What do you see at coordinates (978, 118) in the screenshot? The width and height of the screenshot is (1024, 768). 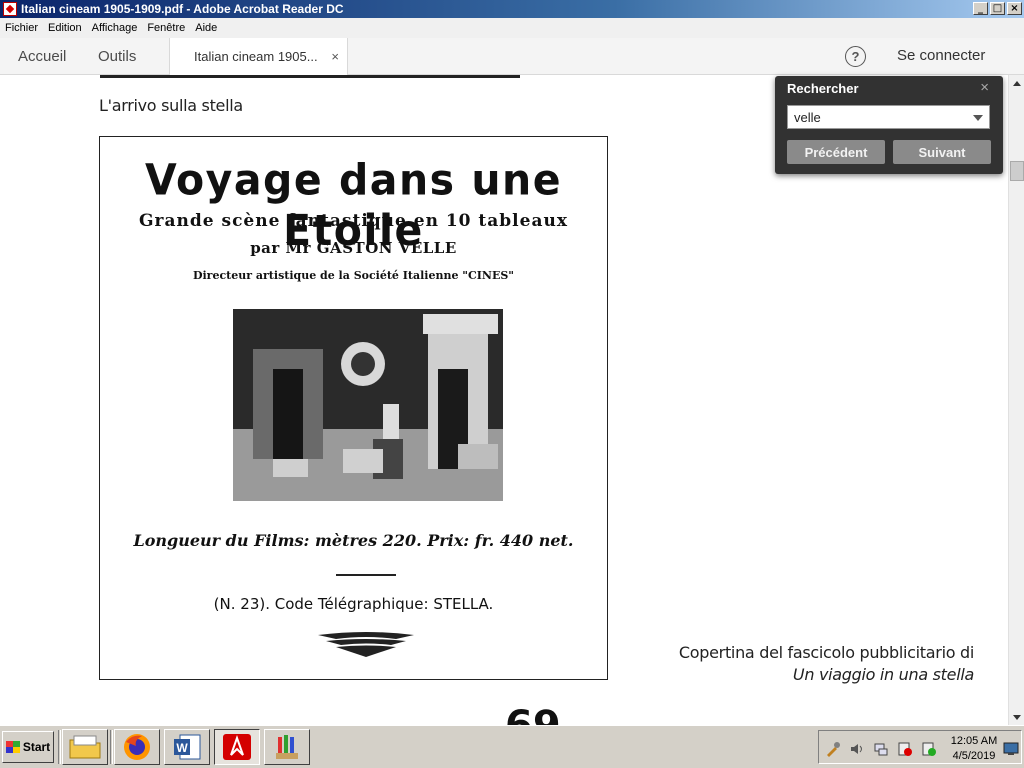 I see `chevron-down-icon` at bounding box center [978, 118].